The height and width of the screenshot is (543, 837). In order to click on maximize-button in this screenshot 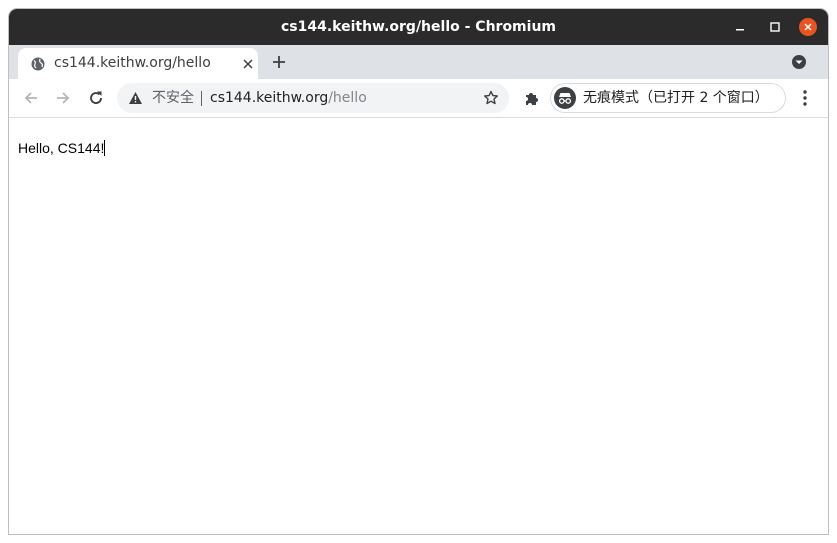, I will do `click(775, 27)`.